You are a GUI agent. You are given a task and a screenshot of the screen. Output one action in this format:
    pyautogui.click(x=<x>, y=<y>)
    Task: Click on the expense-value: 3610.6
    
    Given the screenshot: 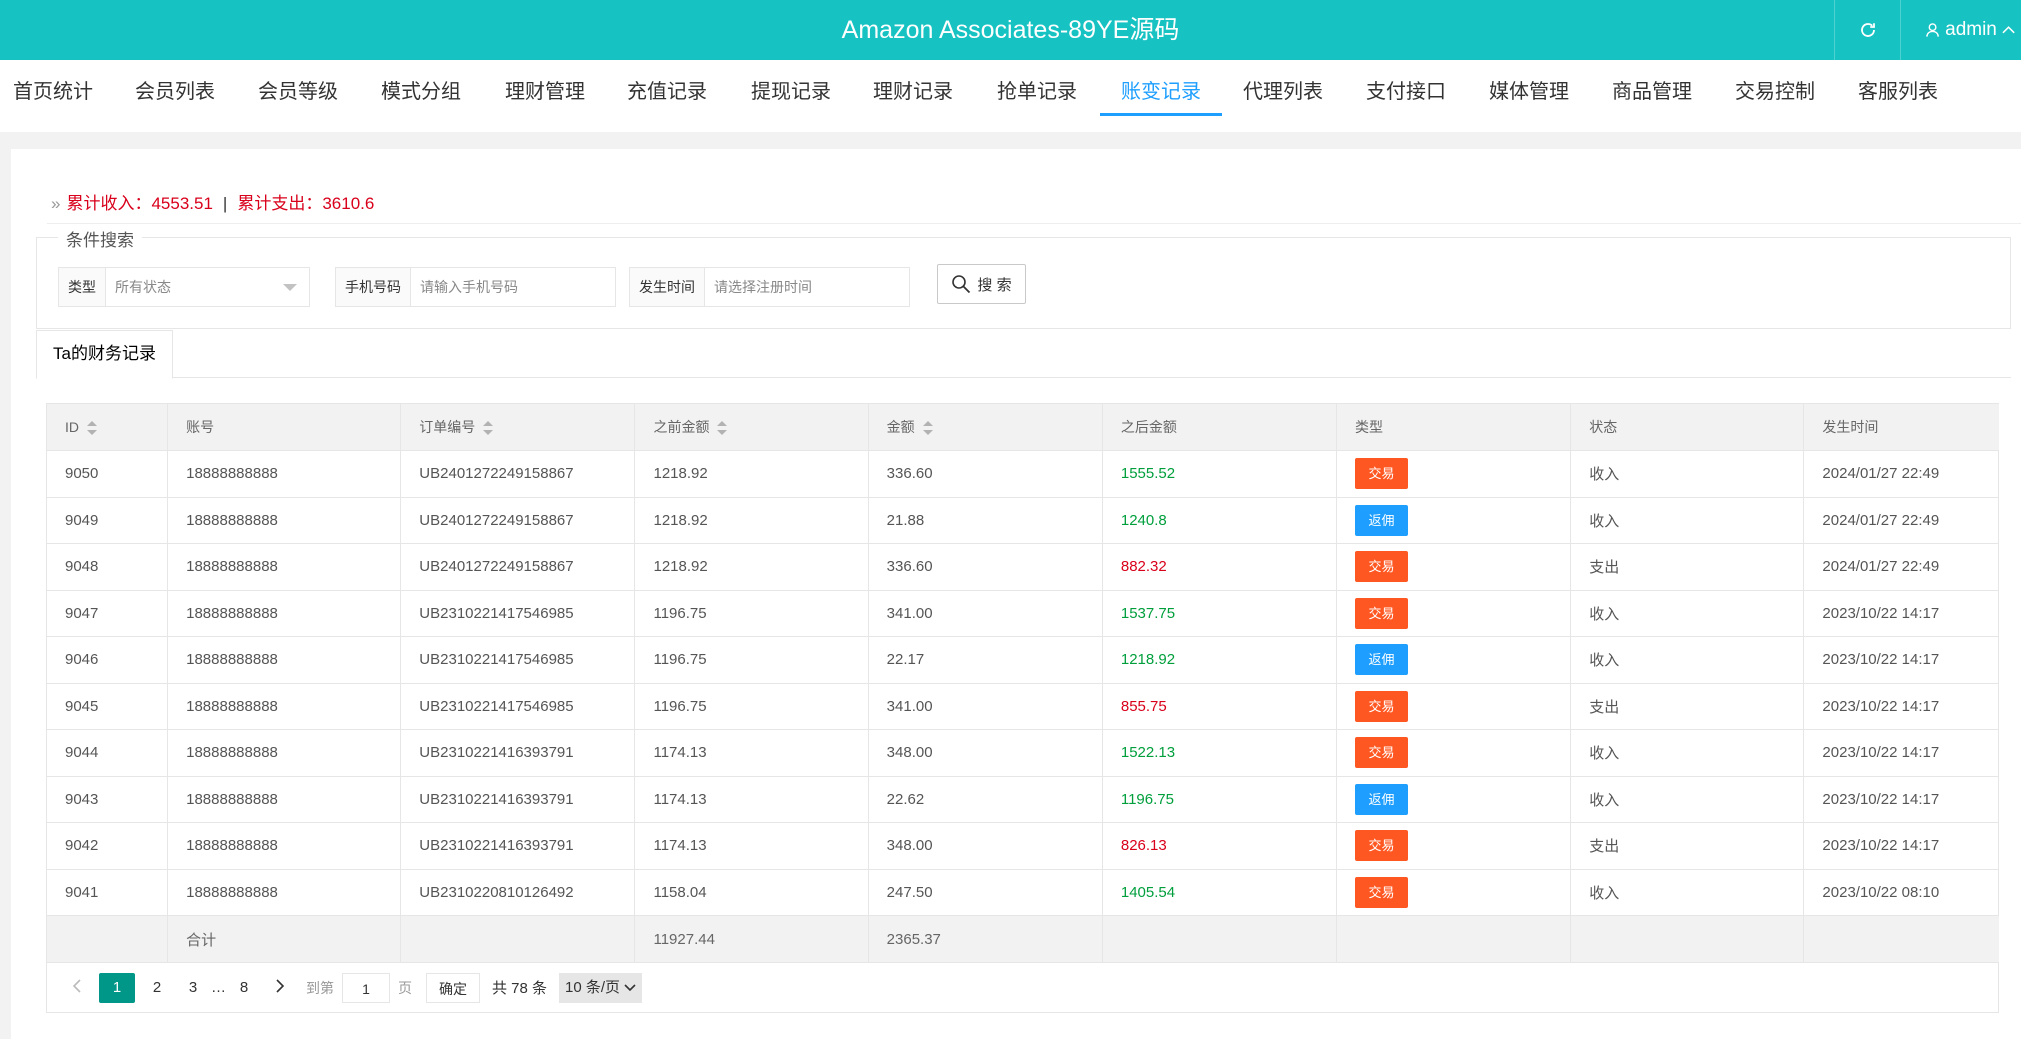 What is the action you would take?
    pyautogui.click(x=348, y=203)
    